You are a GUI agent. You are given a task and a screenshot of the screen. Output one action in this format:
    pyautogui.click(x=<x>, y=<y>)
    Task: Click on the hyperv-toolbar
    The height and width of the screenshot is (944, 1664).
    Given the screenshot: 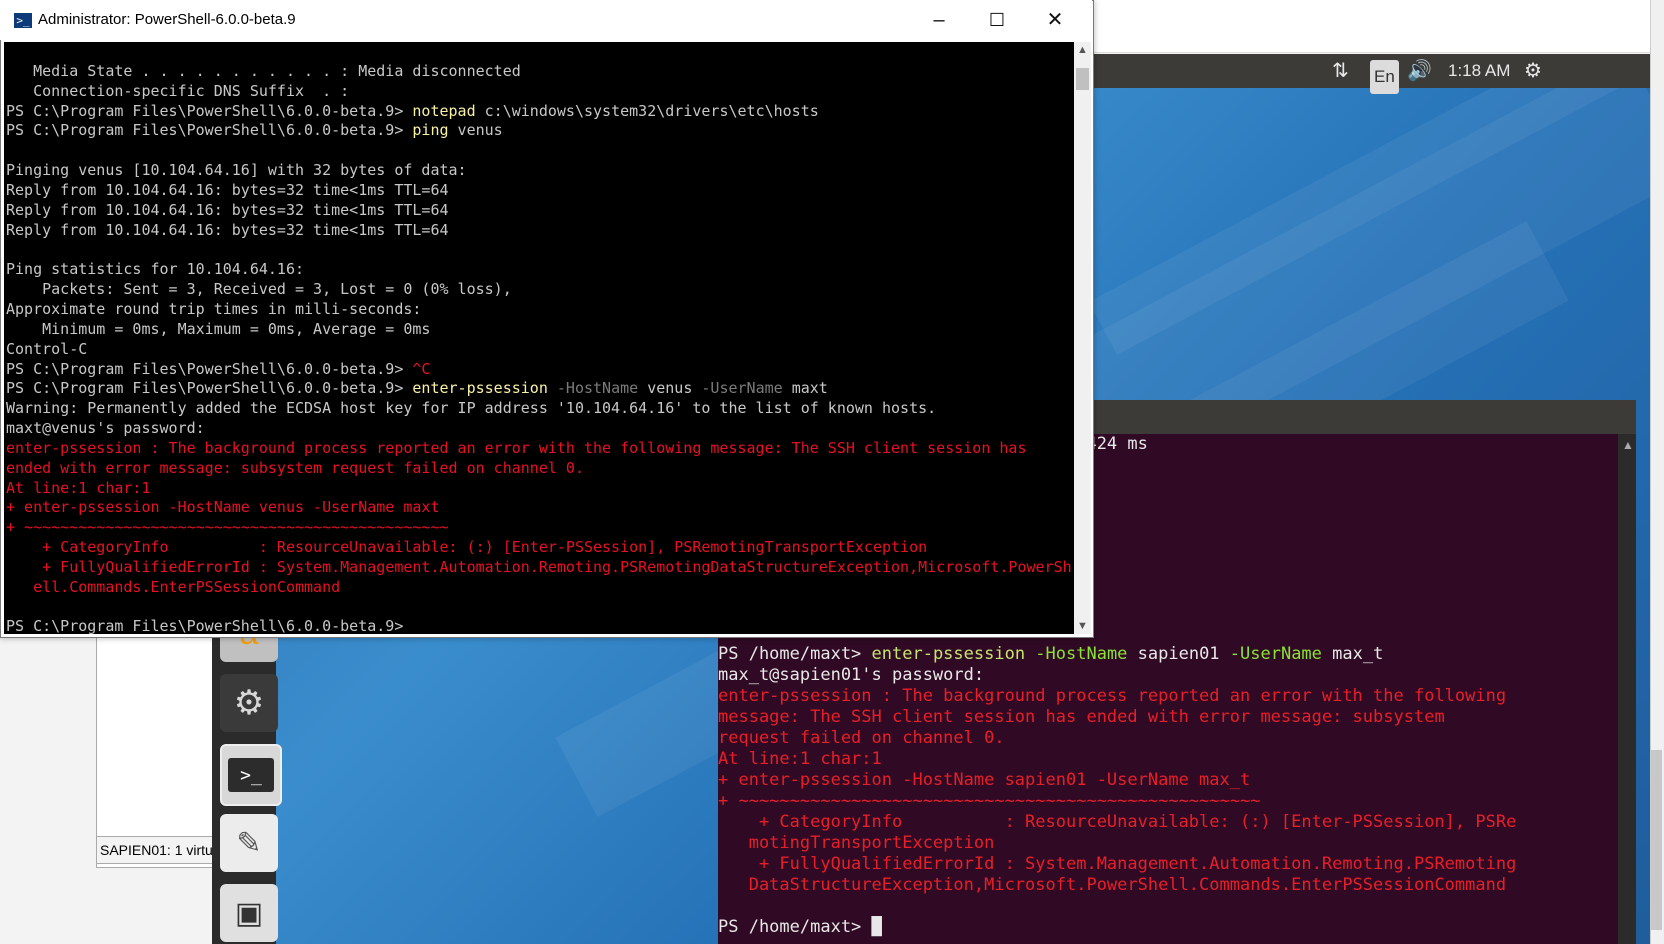 What is the action you would take?
    pyautogui.click(x=1360, y=38)
    